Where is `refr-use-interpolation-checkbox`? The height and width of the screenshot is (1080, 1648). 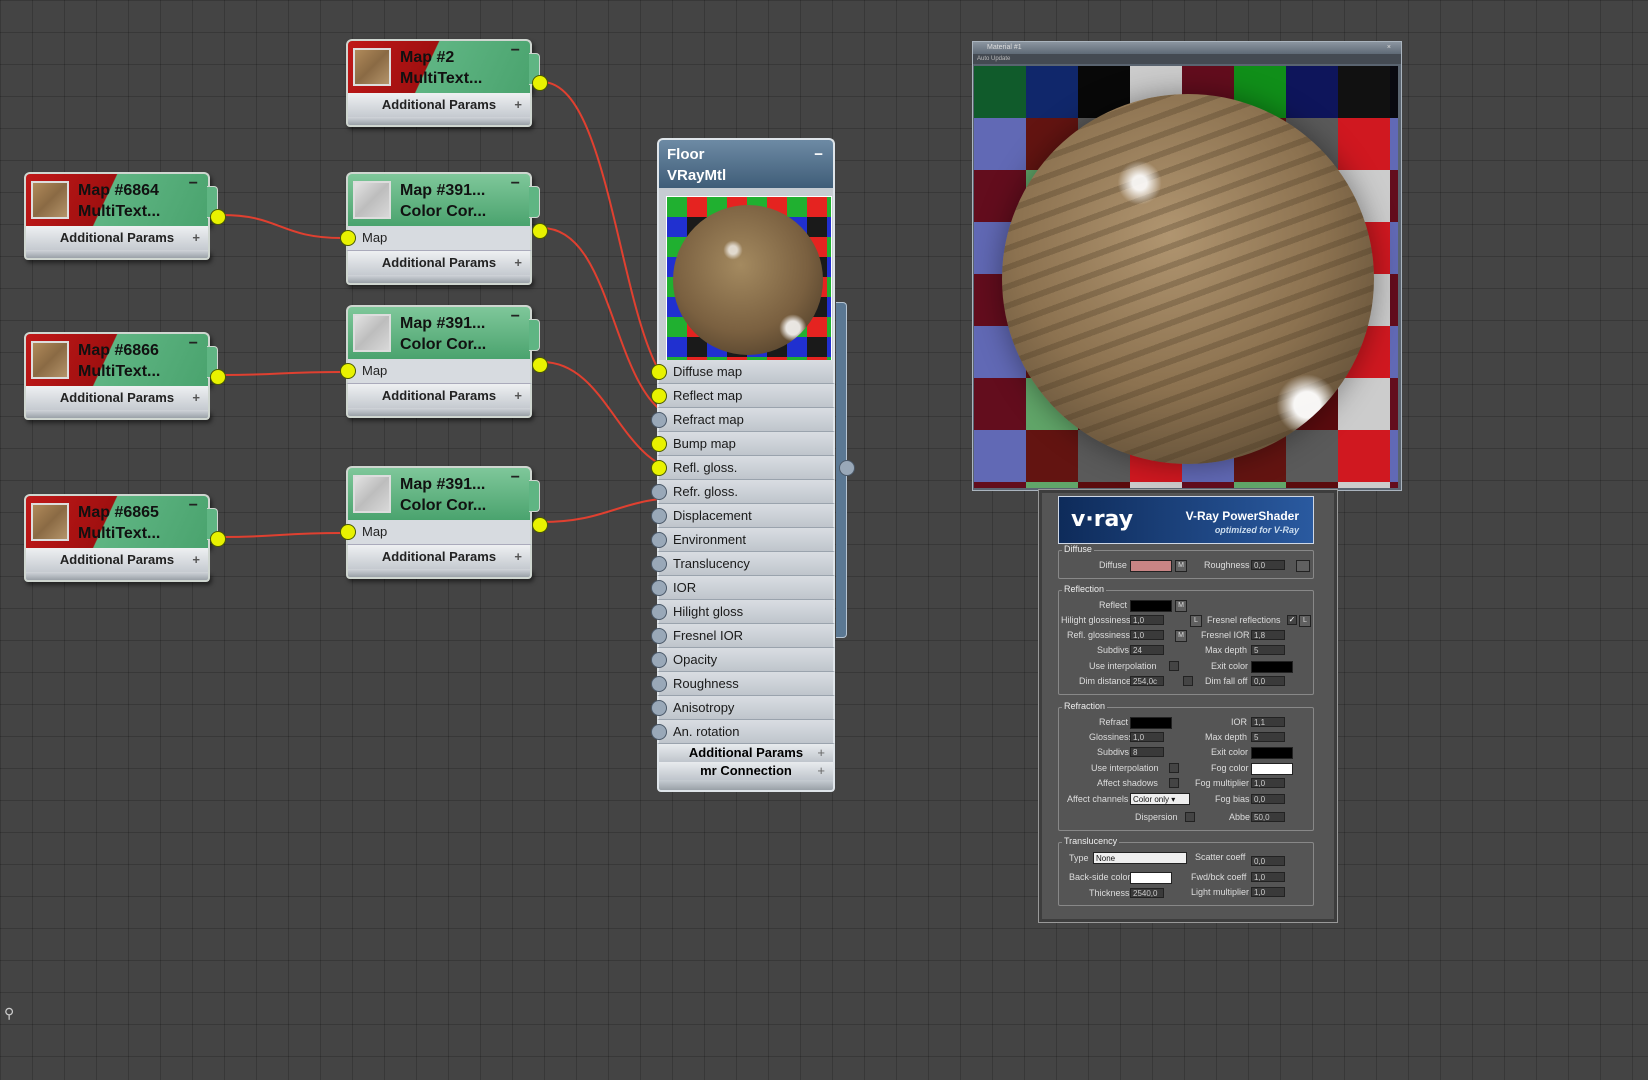 refr-use-interpolation-checkbox is located at coordinates (1174, 768).